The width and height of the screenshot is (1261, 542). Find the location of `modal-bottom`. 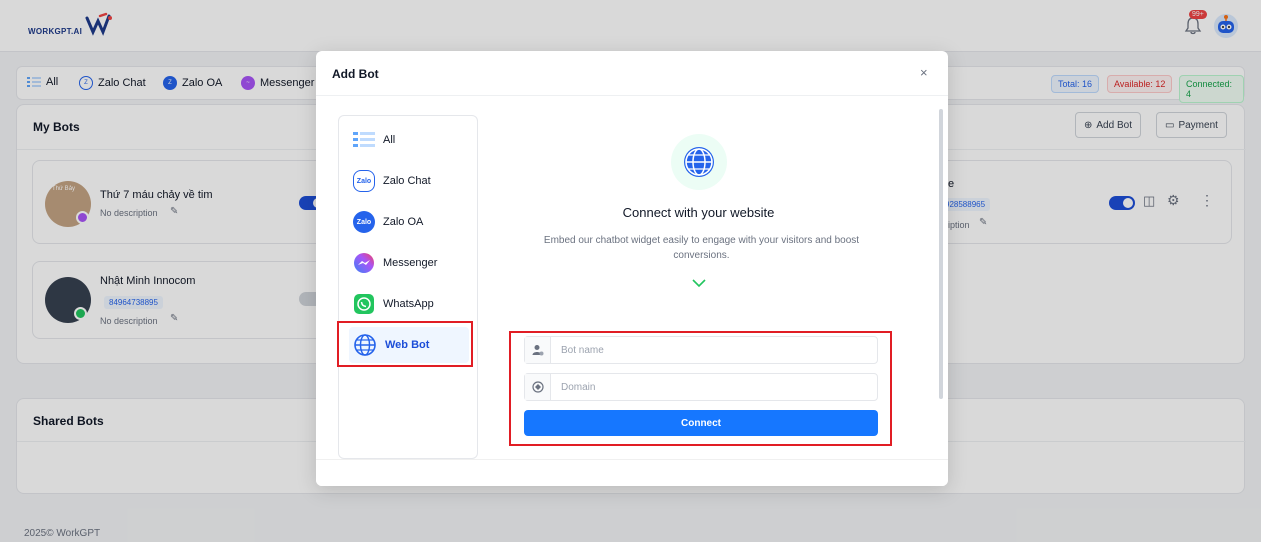

modal-bottom is located at coordinates (632, 472).